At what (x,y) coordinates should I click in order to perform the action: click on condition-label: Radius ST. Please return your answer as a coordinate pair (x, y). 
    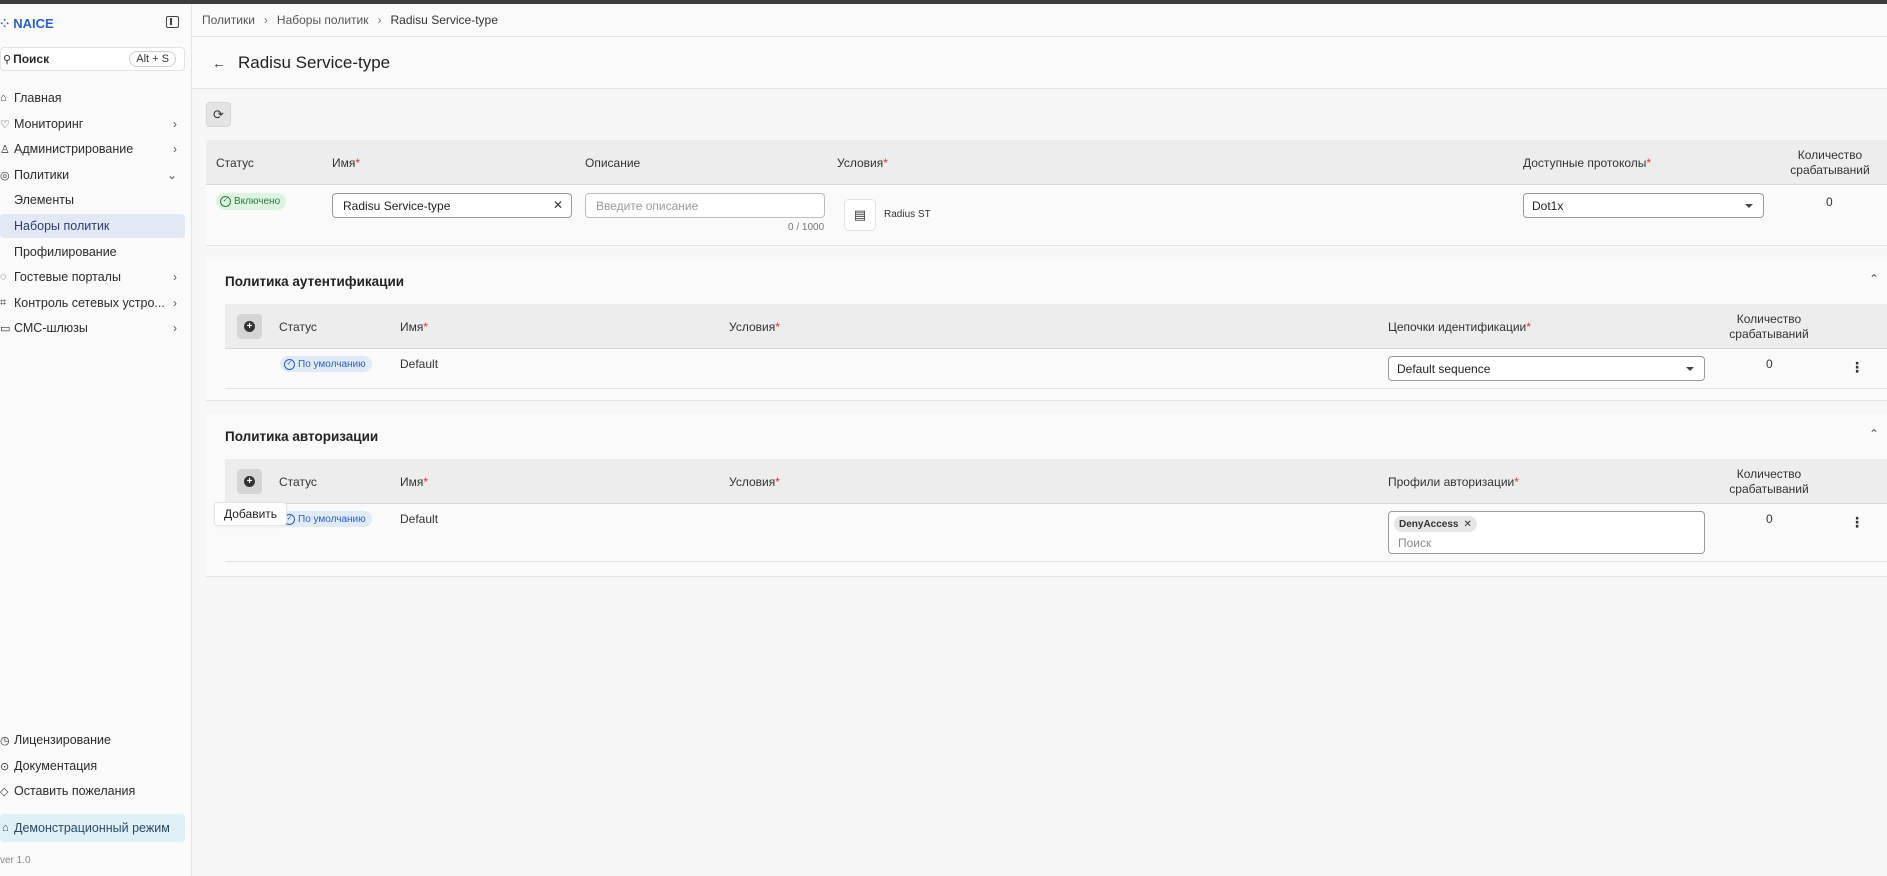
    Looking at the image, I should click on (907, 214).